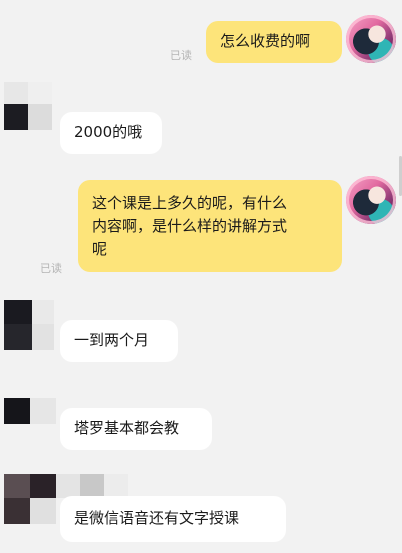  I want to click on incoming-message-bubble: 2000的哦, so click(111, 133).